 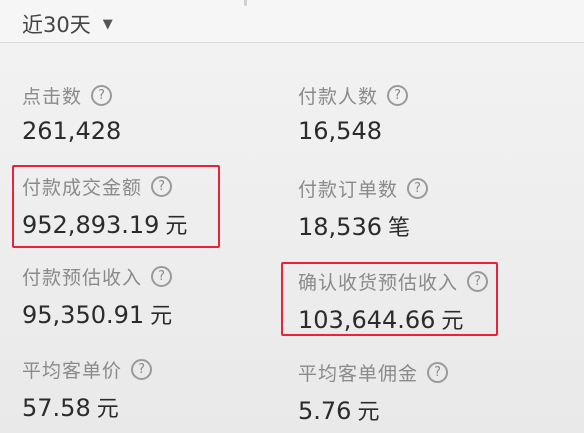 What do you see at coordinates (339, 411) in the screenshot?
I see `metric-value: 5.76 元` at bounding box center [339, 411].